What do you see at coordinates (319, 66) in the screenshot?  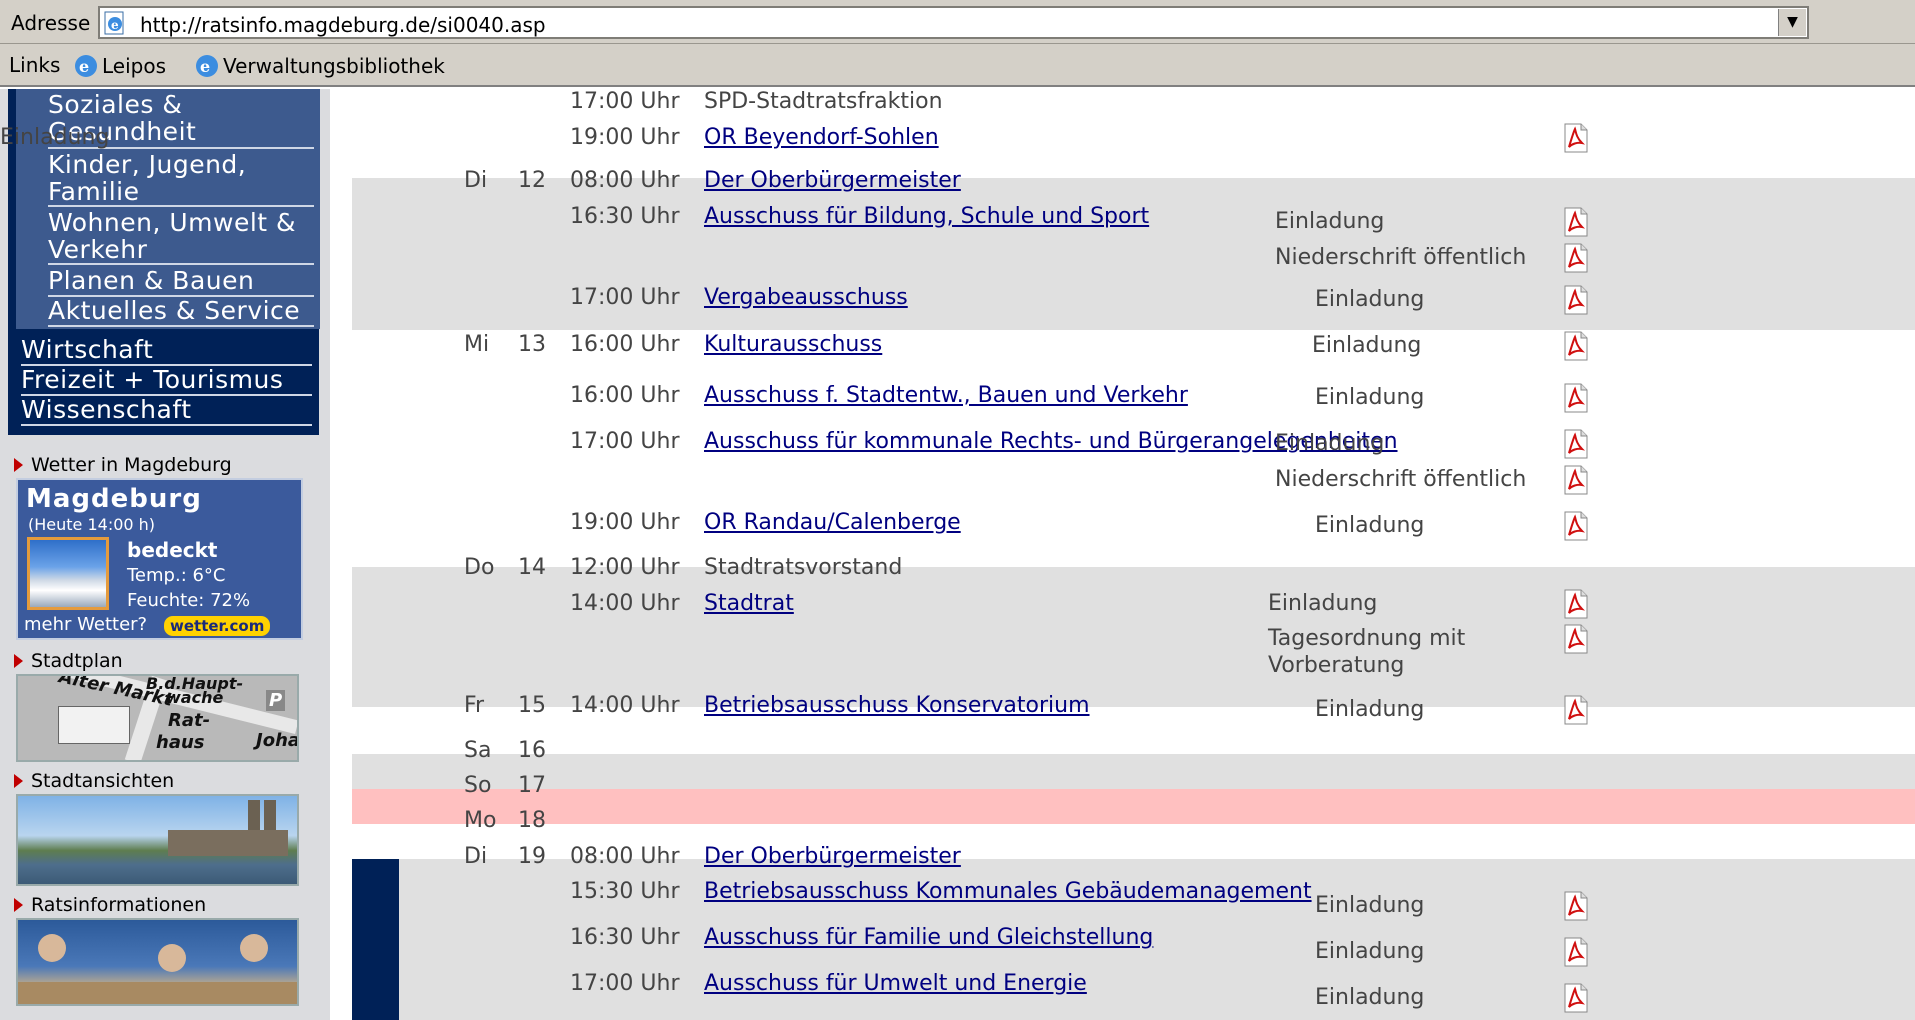 I see `link-verwaltungsbibliothek: e Verwaltungsbibliothek` at bounding box center [319, 66].